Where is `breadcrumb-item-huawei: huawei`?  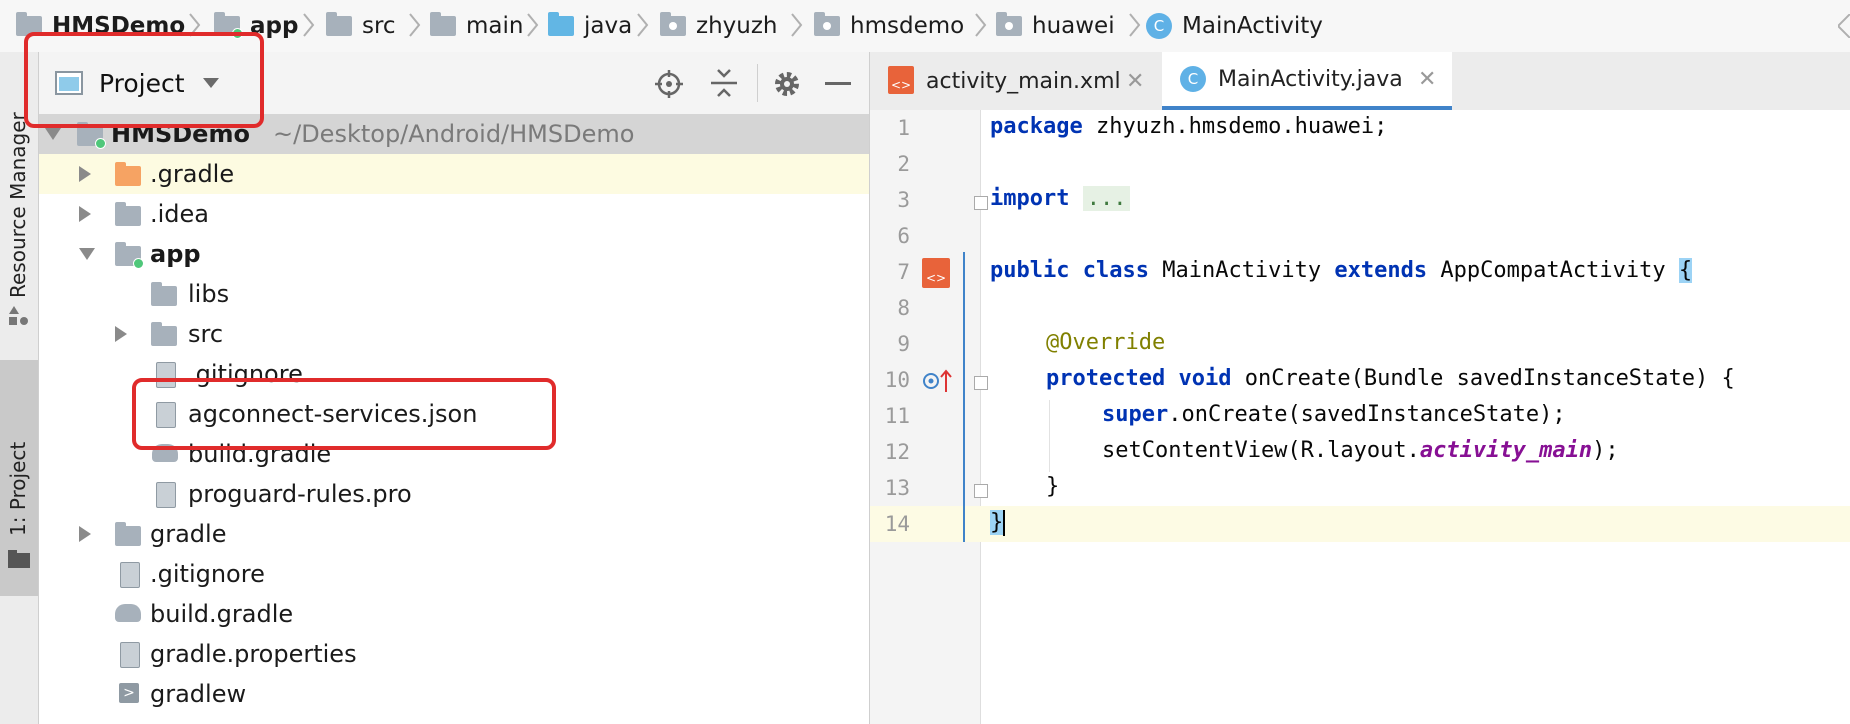
breadcrumb-item-huawei: huawei is located at coordinates (1055, 26).